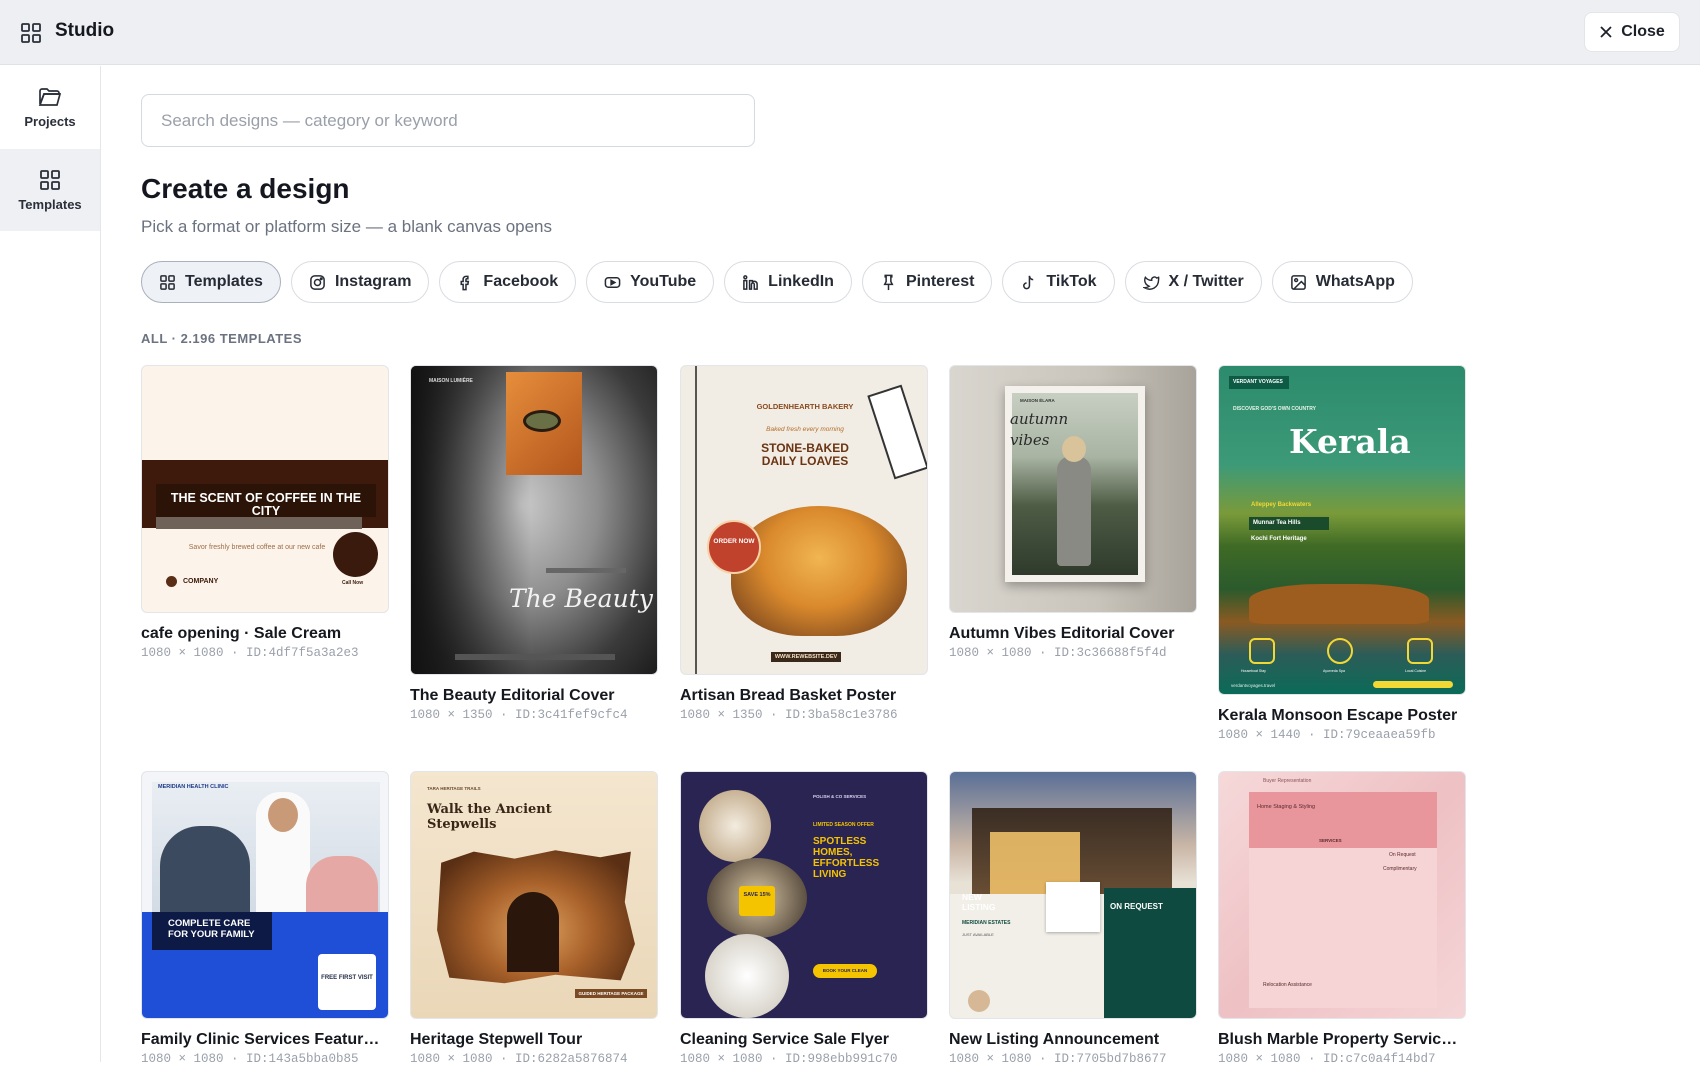 This screenshot has height=1066, width=1700. What do you see at coordinates (221, 338) in the screenshot?
I see `template-count: ALL · 2.196 TEMPLATES` at bounding box center [221, 338].